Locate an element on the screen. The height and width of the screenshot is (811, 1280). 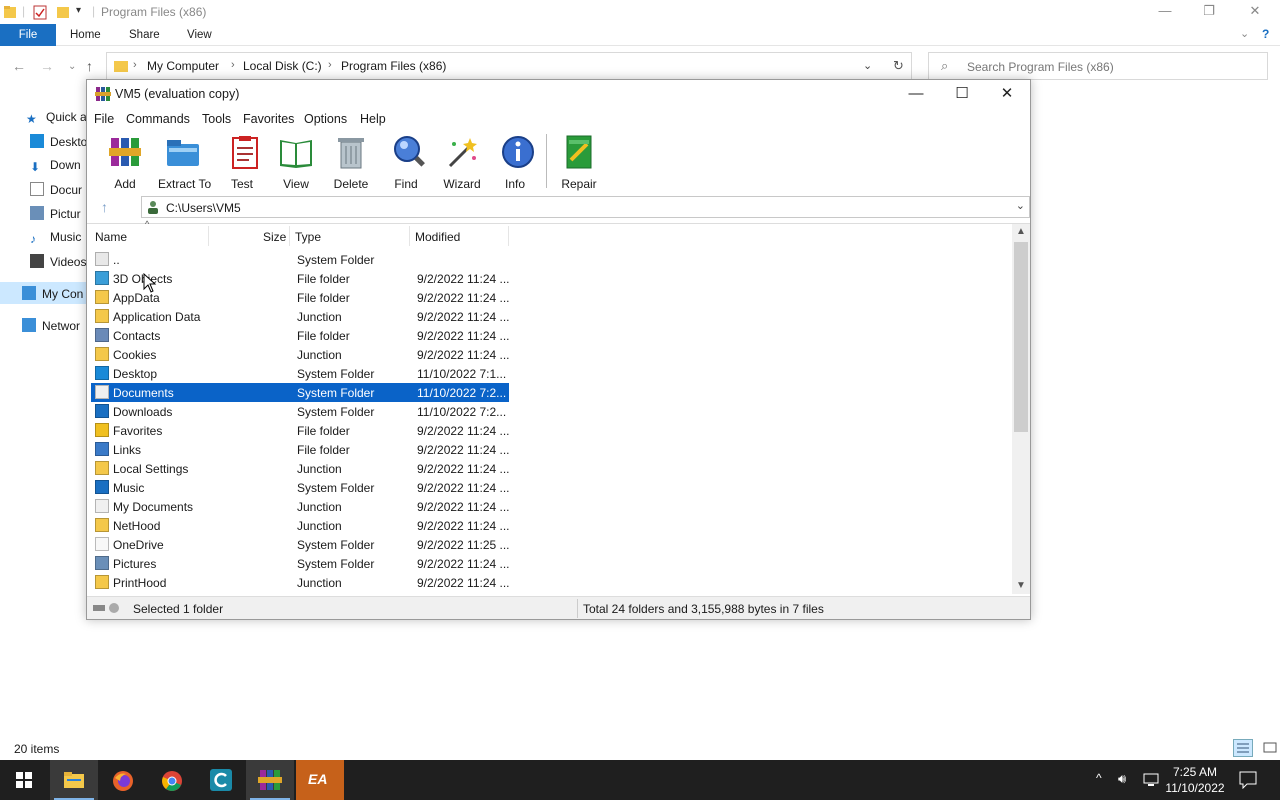
column-name: Name is located at coordinates (111, 237).